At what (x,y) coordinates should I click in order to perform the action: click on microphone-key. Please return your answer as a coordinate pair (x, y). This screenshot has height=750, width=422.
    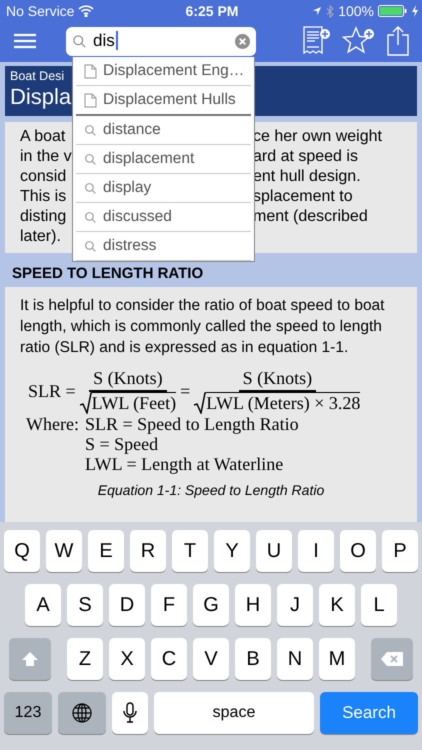
    Looking at the image, I should click on (130, 713).